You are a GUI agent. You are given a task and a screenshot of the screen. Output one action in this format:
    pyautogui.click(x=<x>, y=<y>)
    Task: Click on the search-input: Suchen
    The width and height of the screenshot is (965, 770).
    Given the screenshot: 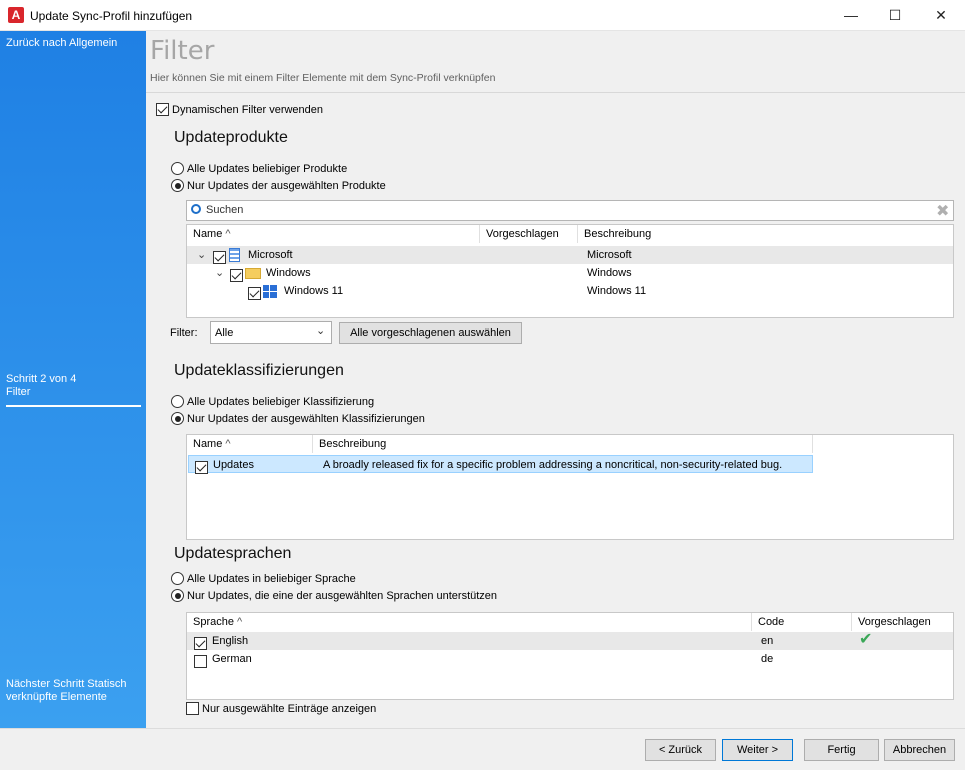 What is the action you would take?
    pyautogui.click(x=224, y=210)
    